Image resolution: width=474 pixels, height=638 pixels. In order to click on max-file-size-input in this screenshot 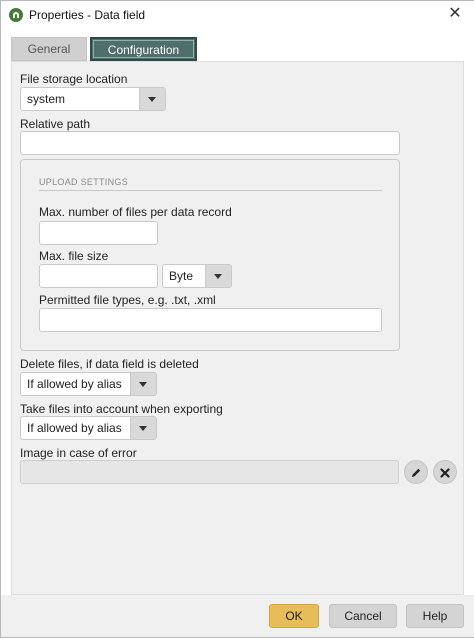, I will do `click(98, 276)`.